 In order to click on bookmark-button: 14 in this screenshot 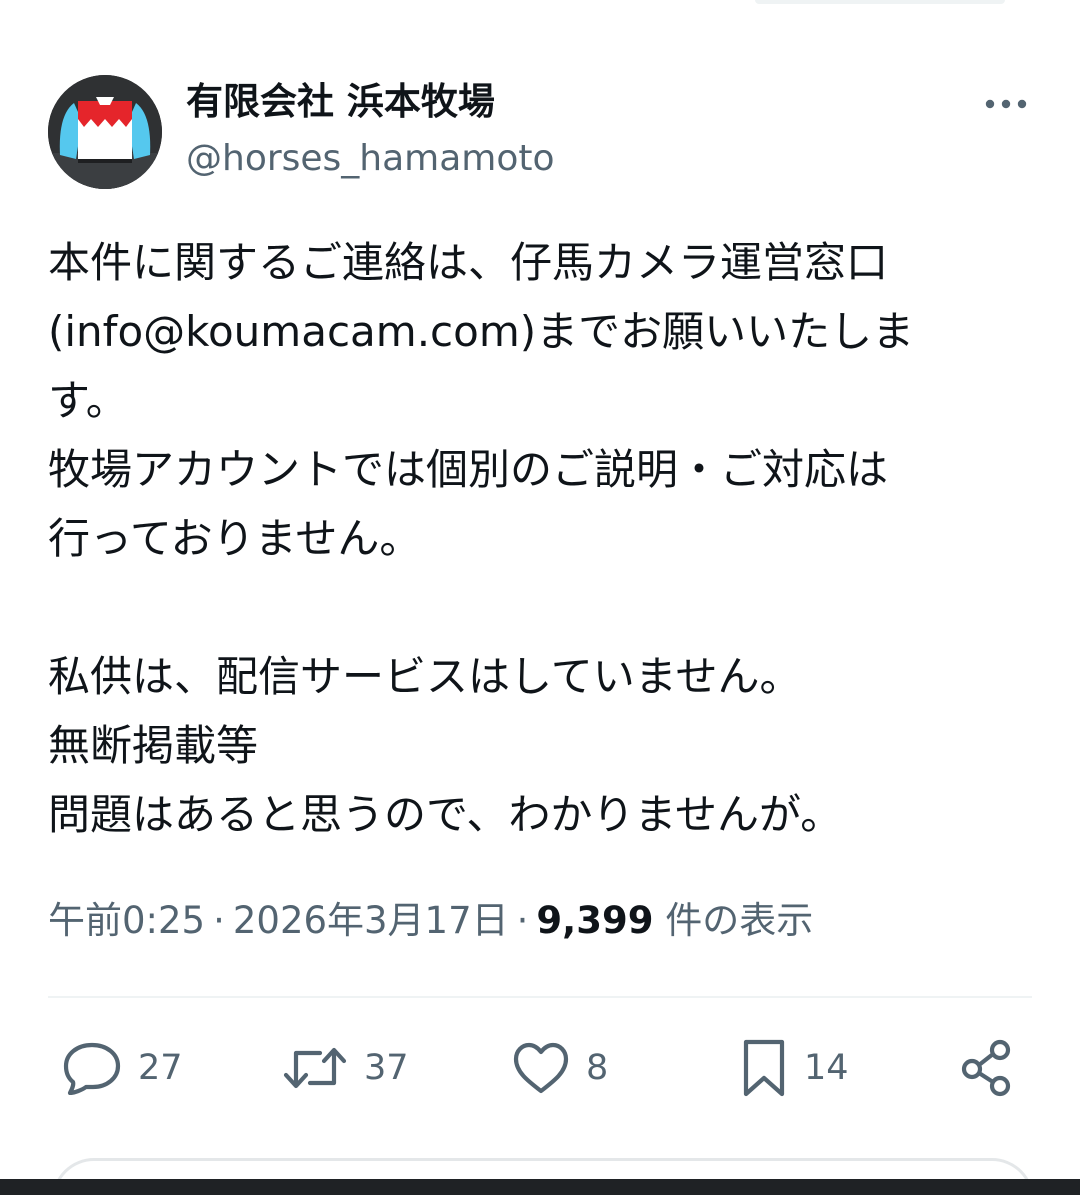, I will do `click(794, 1068)`.